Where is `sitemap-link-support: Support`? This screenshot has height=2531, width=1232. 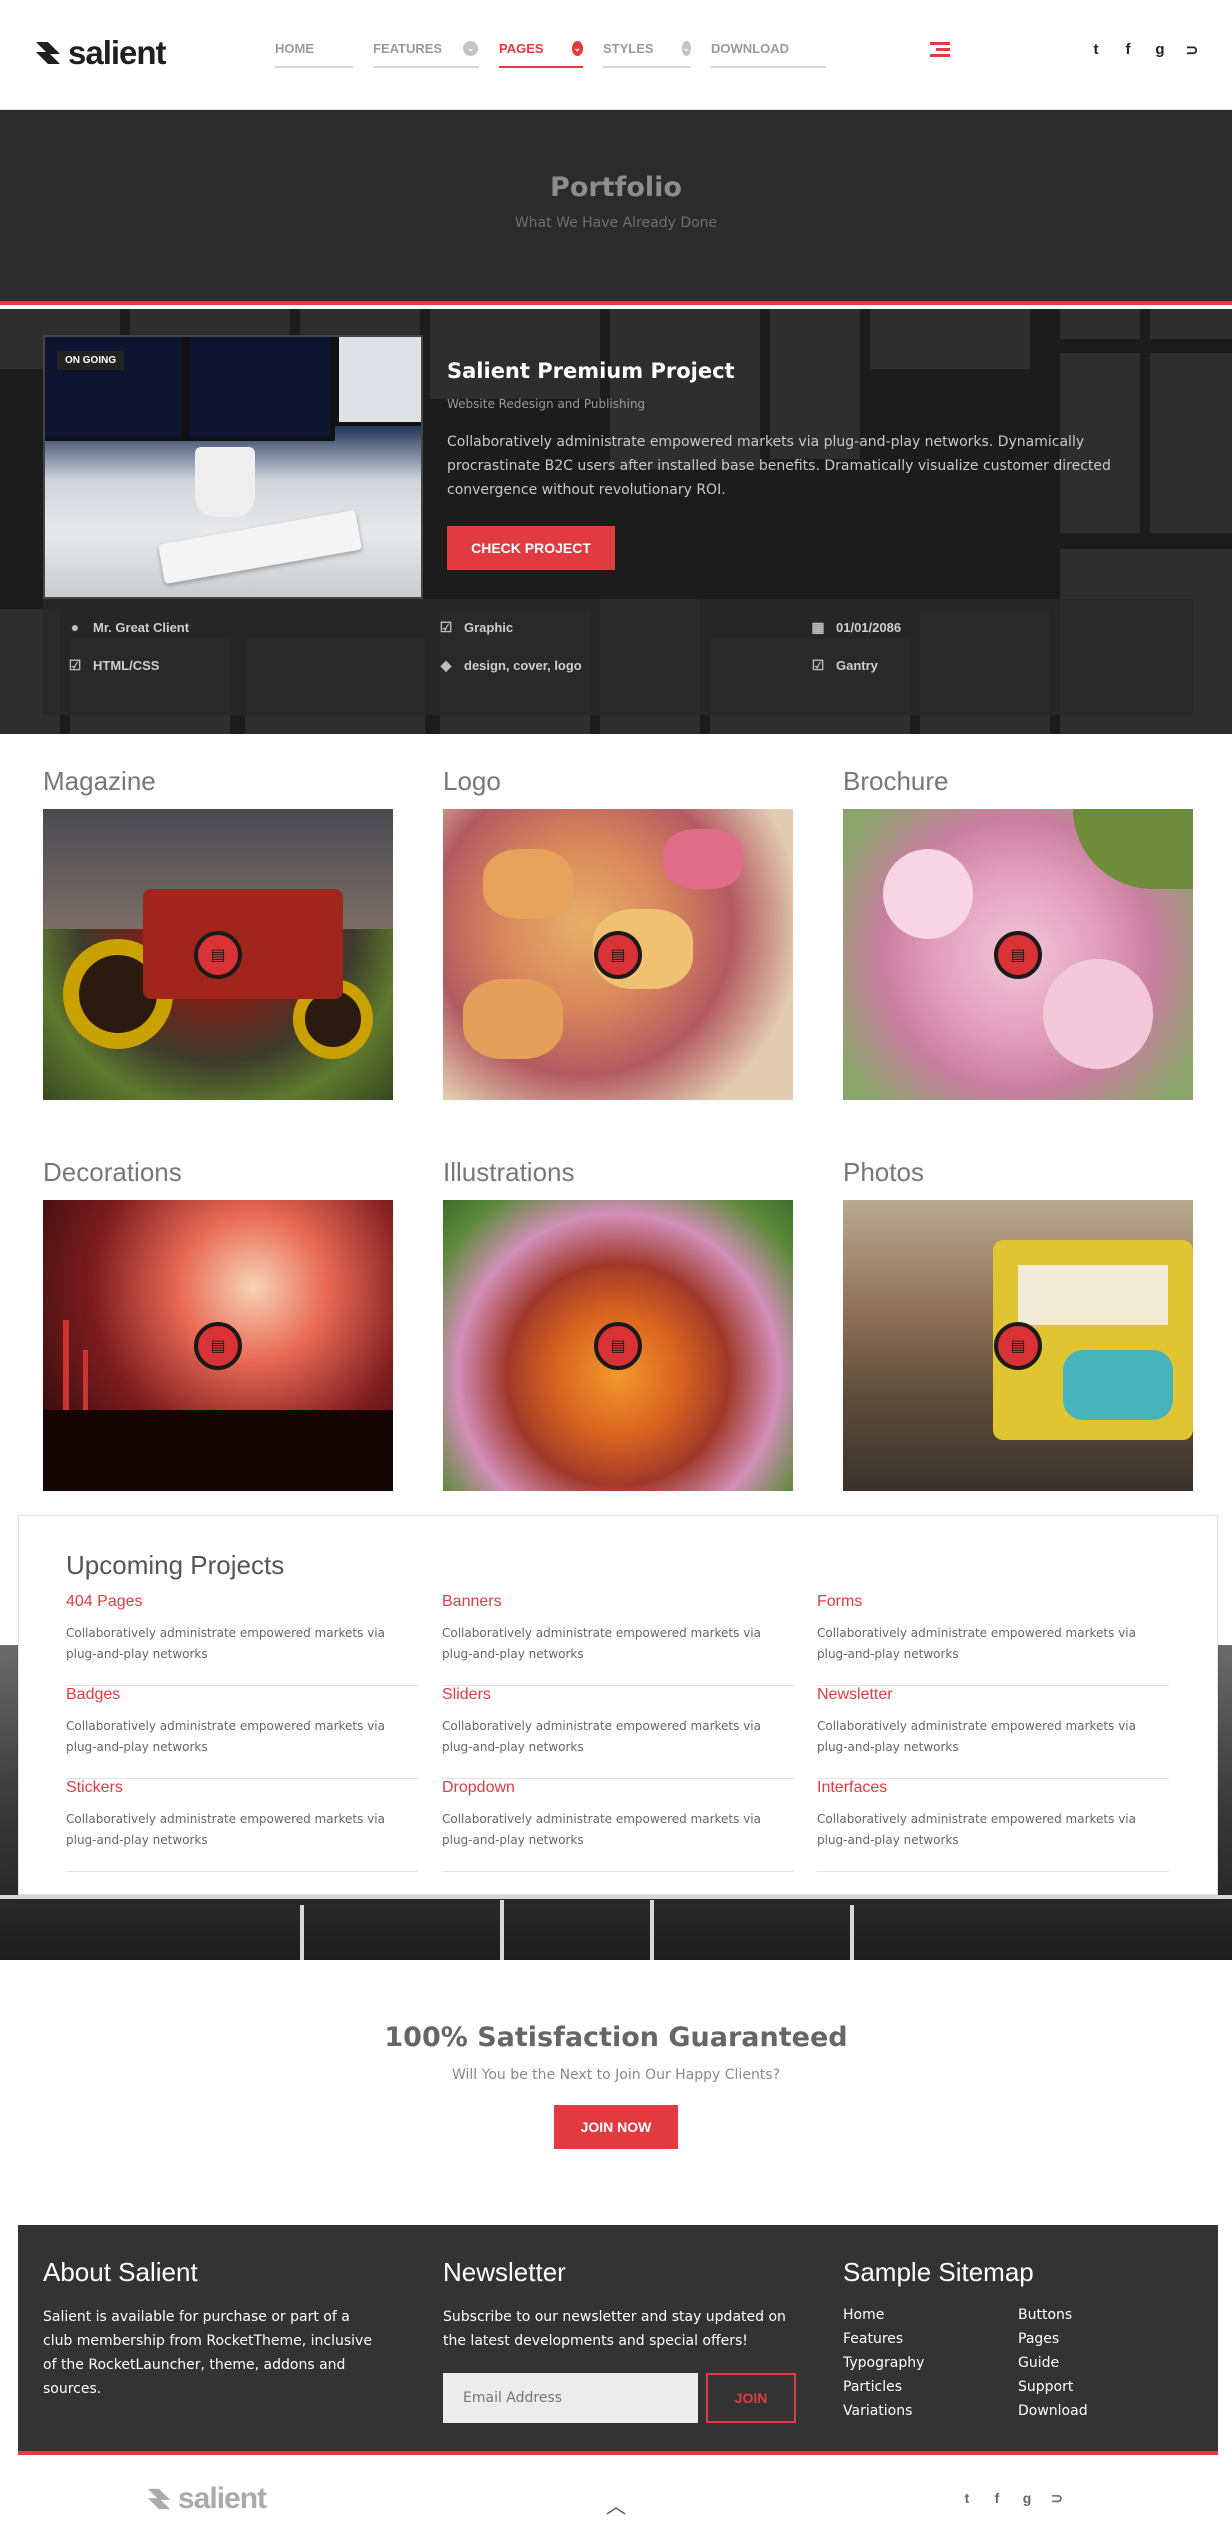
sitemap-link-support: Support is located at coordinates (1045, 2387).